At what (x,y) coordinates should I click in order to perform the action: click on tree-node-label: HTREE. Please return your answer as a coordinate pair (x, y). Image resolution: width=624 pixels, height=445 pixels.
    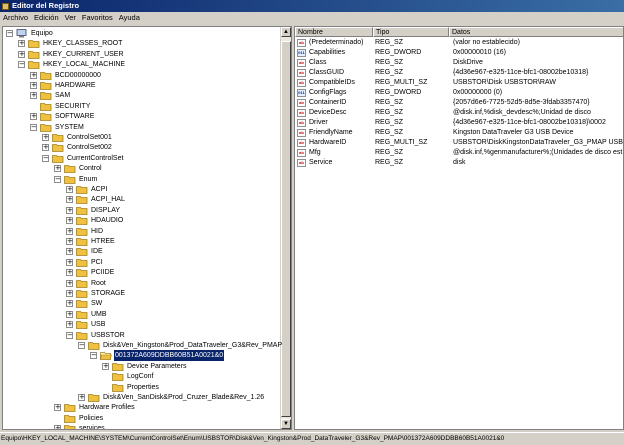
    Looking at the image, I should click on (103, 241).